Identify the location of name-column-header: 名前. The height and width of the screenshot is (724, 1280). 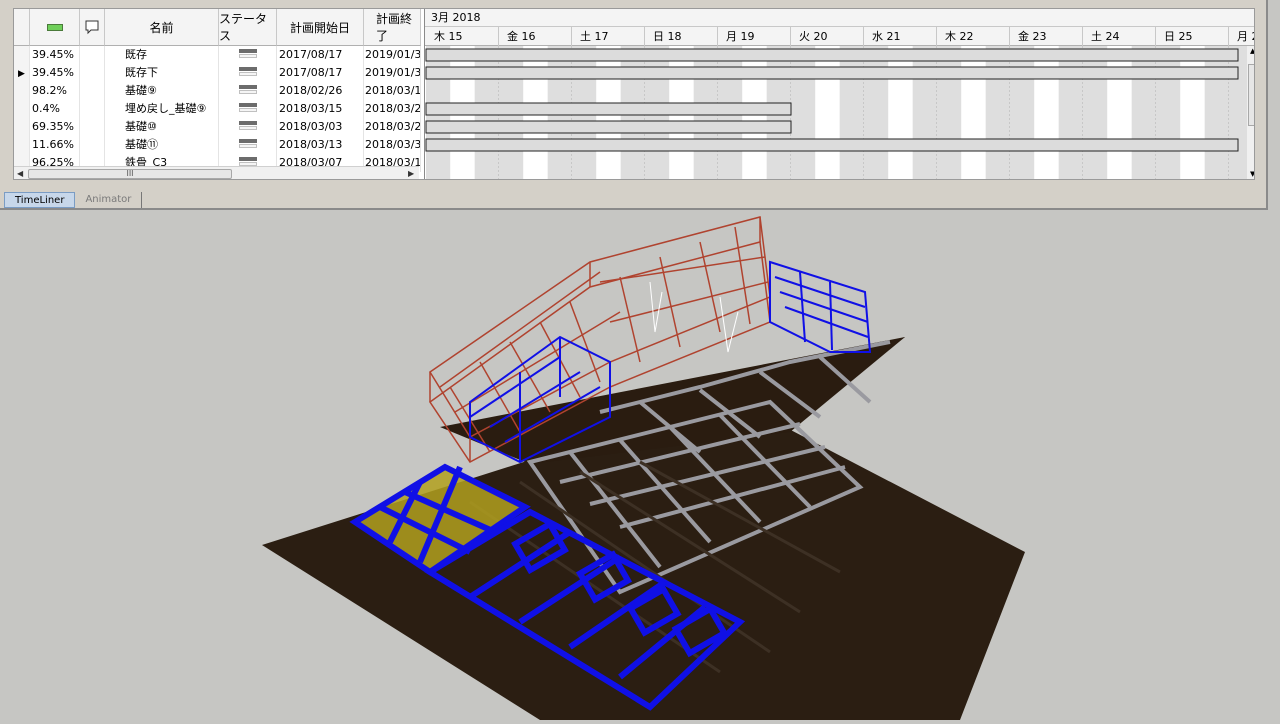
(162, 27).